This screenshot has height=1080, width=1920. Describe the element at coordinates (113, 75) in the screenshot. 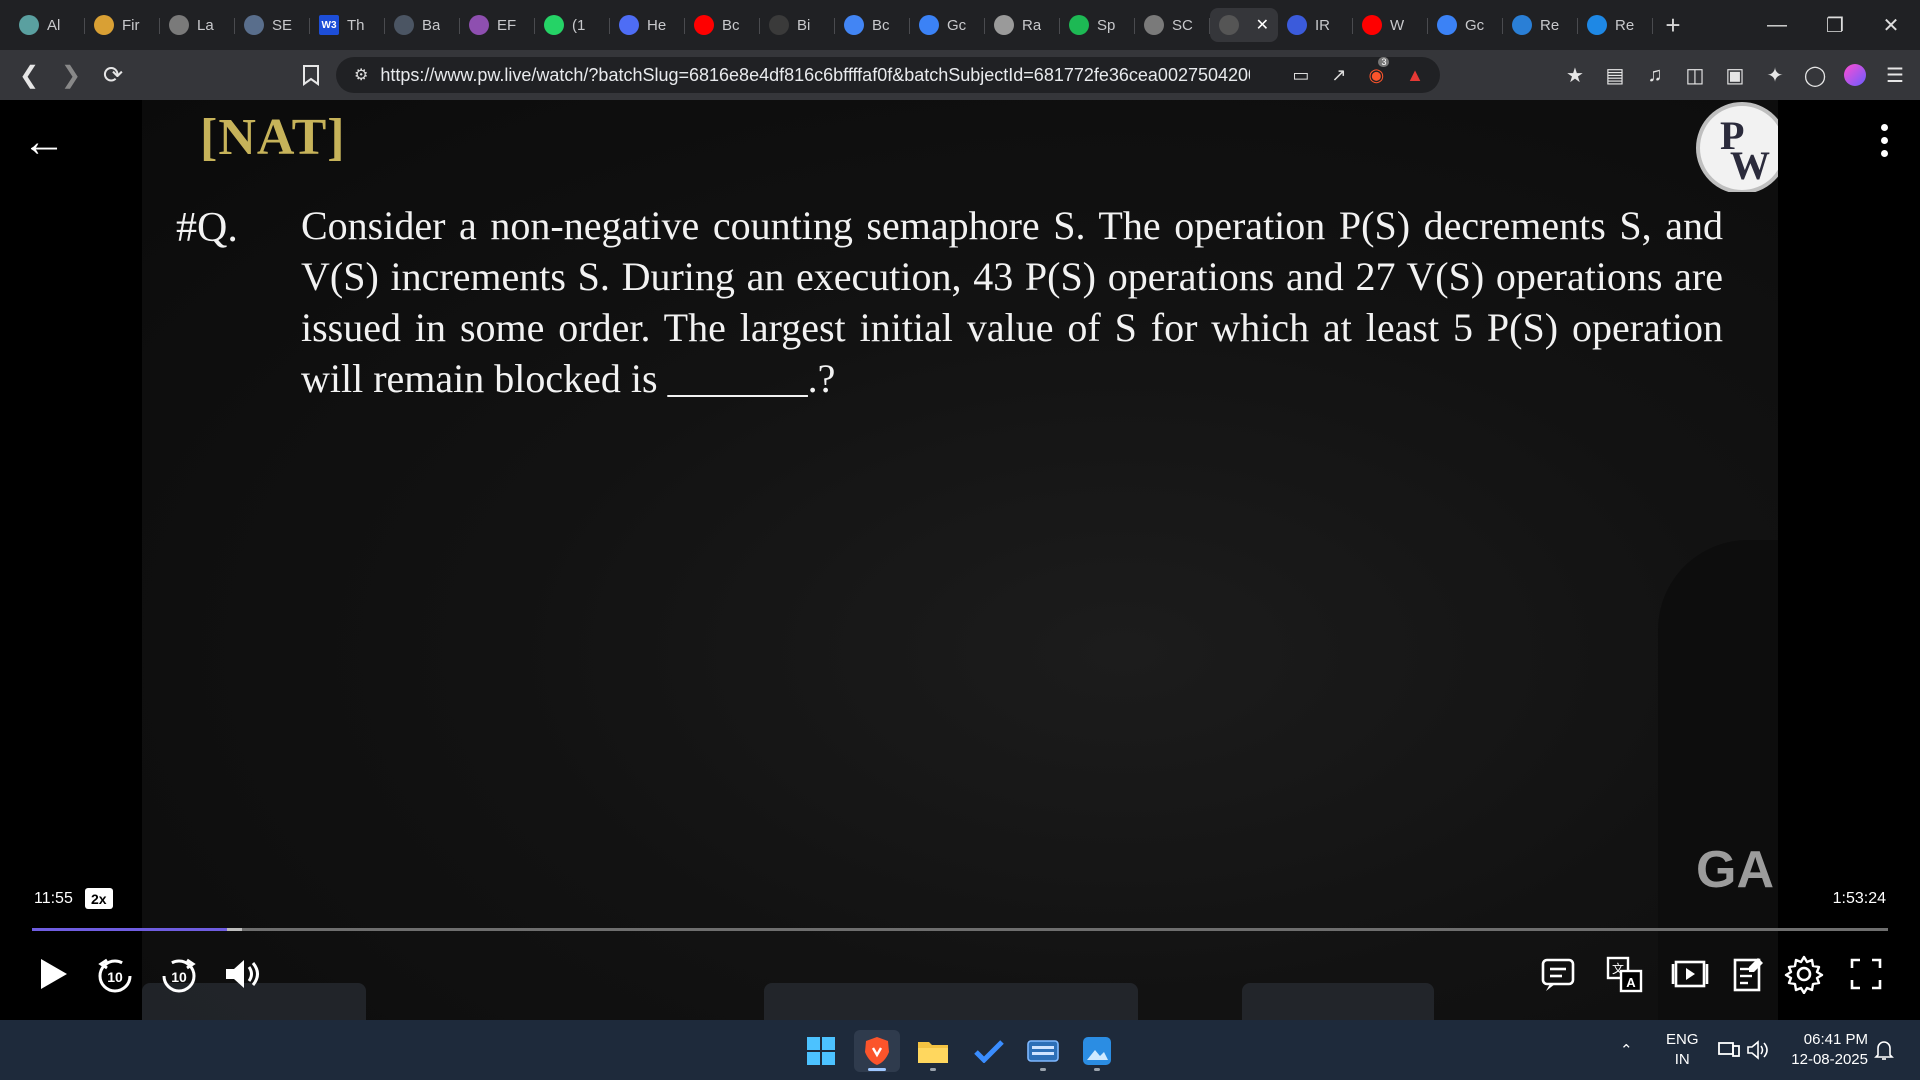

I see `reload-button: ⟳` at that location.